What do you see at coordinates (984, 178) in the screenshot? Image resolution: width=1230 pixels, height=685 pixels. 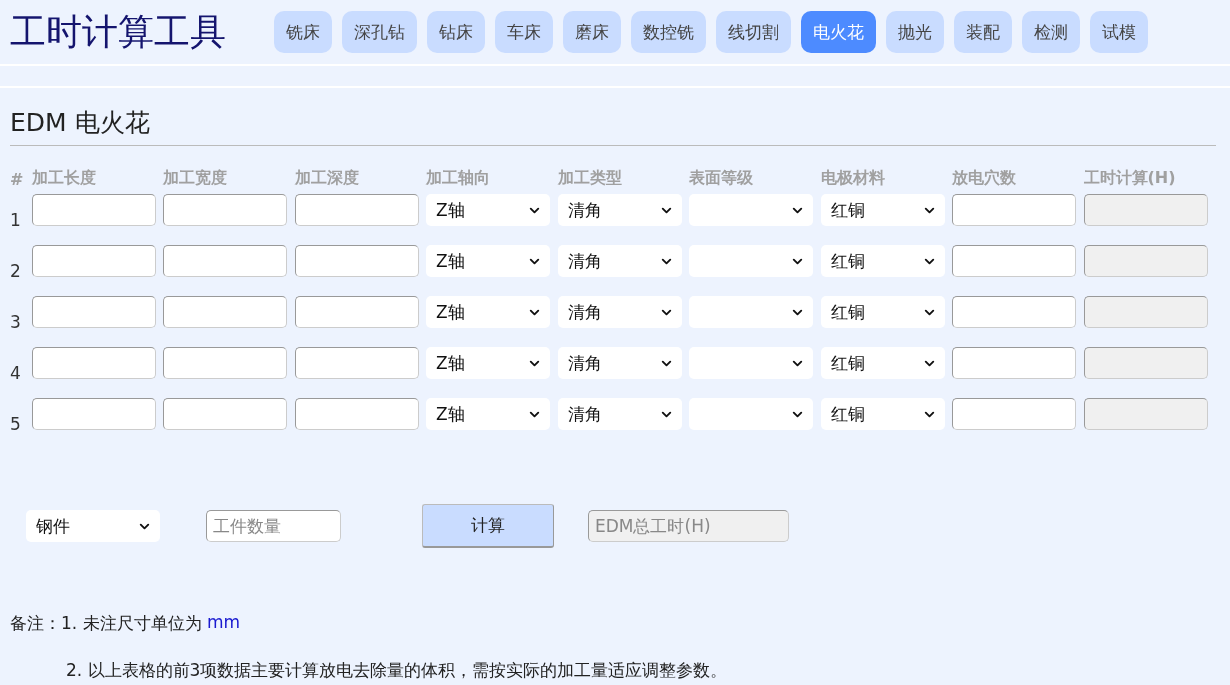 I see `column-header: 放电穴数` at bounding box center [984, 178].